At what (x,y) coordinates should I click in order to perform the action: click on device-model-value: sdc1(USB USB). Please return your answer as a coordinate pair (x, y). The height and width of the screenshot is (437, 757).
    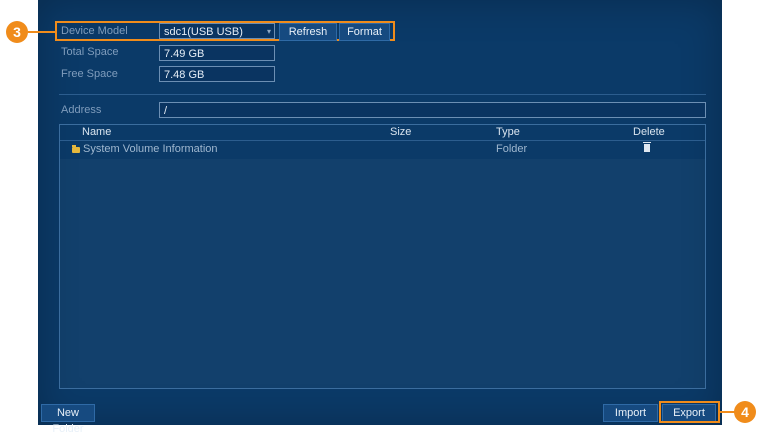
    Looking at the image, I should click on (203, 32).